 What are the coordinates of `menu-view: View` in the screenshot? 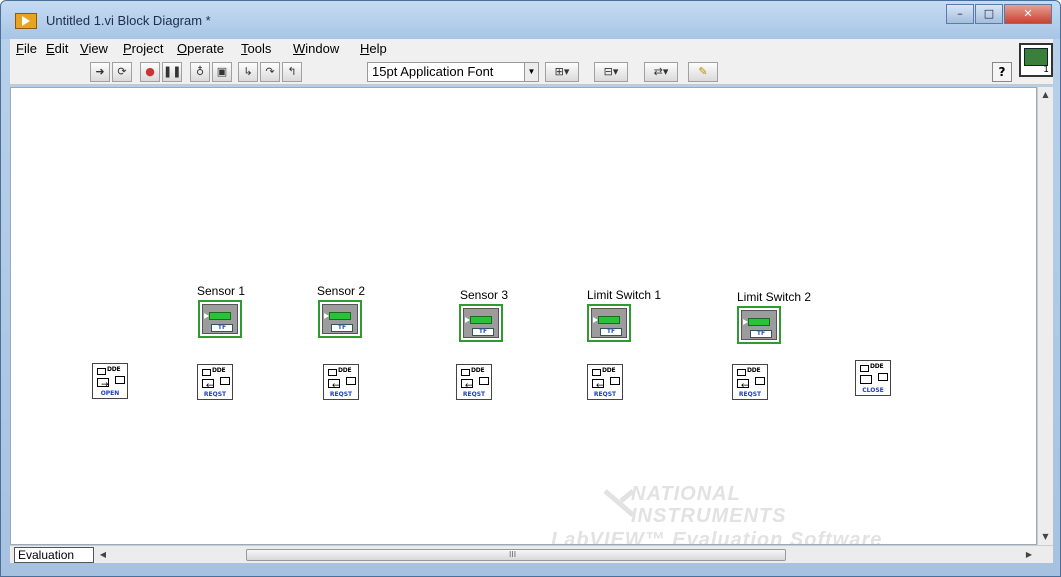 It's located at (94, 48).